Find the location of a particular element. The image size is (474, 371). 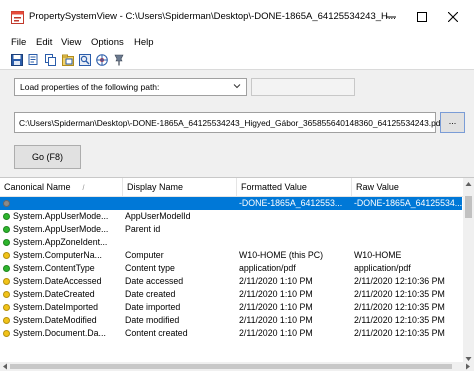

column-header-label: Raw Value is located at coordinates (377, 187).